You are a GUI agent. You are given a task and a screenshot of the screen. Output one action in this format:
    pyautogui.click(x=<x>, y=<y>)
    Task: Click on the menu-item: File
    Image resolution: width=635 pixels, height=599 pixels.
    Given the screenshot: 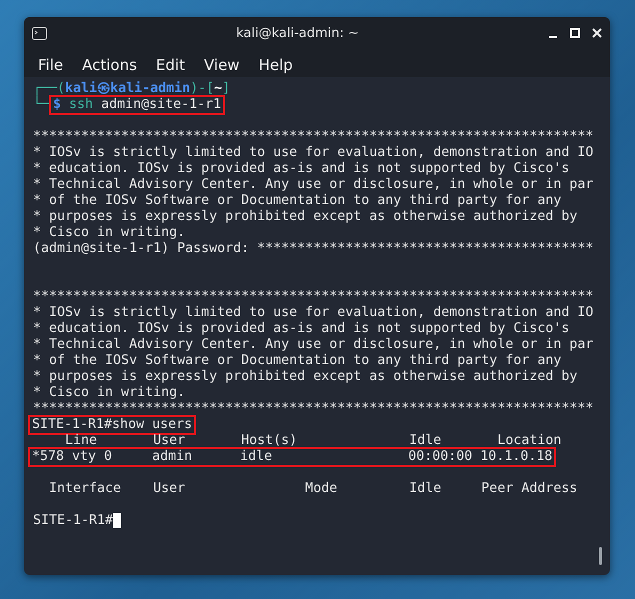 What is the action you would take?
    pyautogui.click(x=51, y=65)
    